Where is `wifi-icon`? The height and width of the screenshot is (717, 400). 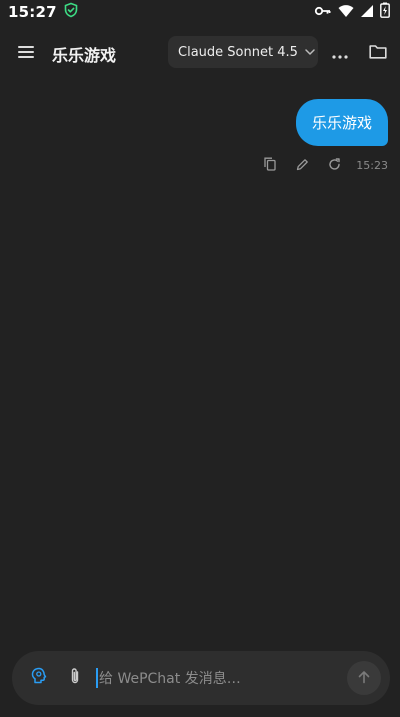 wifi-icon is located at coordinates (346, 12).